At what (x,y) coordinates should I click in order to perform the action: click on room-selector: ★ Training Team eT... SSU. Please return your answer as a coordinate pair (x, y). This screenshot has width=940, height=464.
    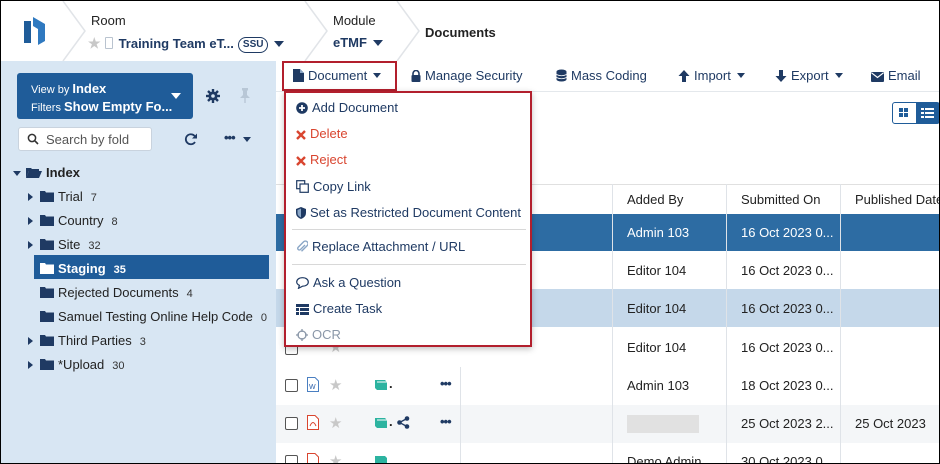
    Looking at the image, I should click on (186, 44).